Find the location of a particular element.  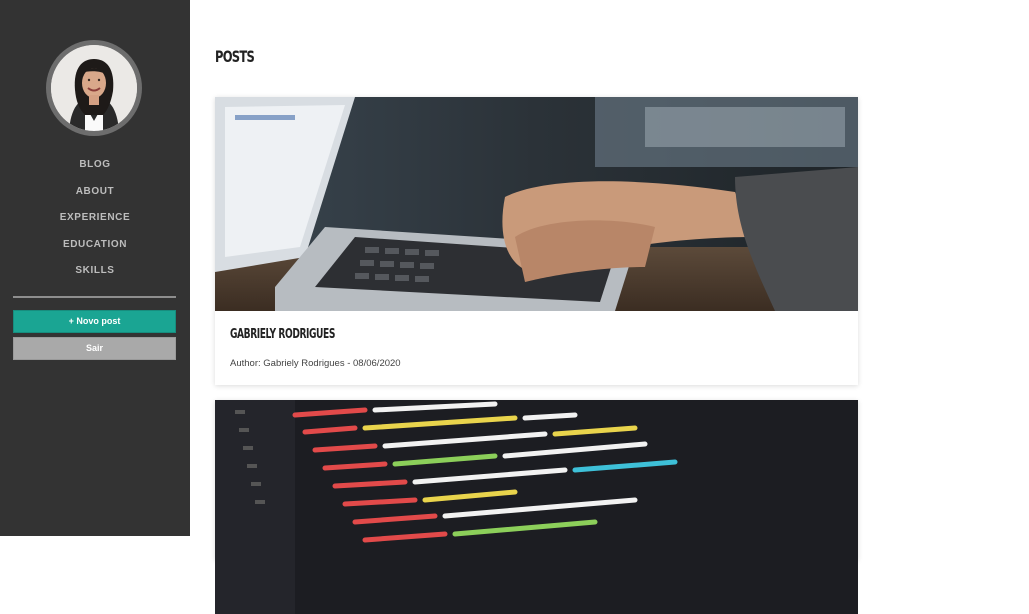

new-post-button: + Novo post is located at coordinates (94, 321).